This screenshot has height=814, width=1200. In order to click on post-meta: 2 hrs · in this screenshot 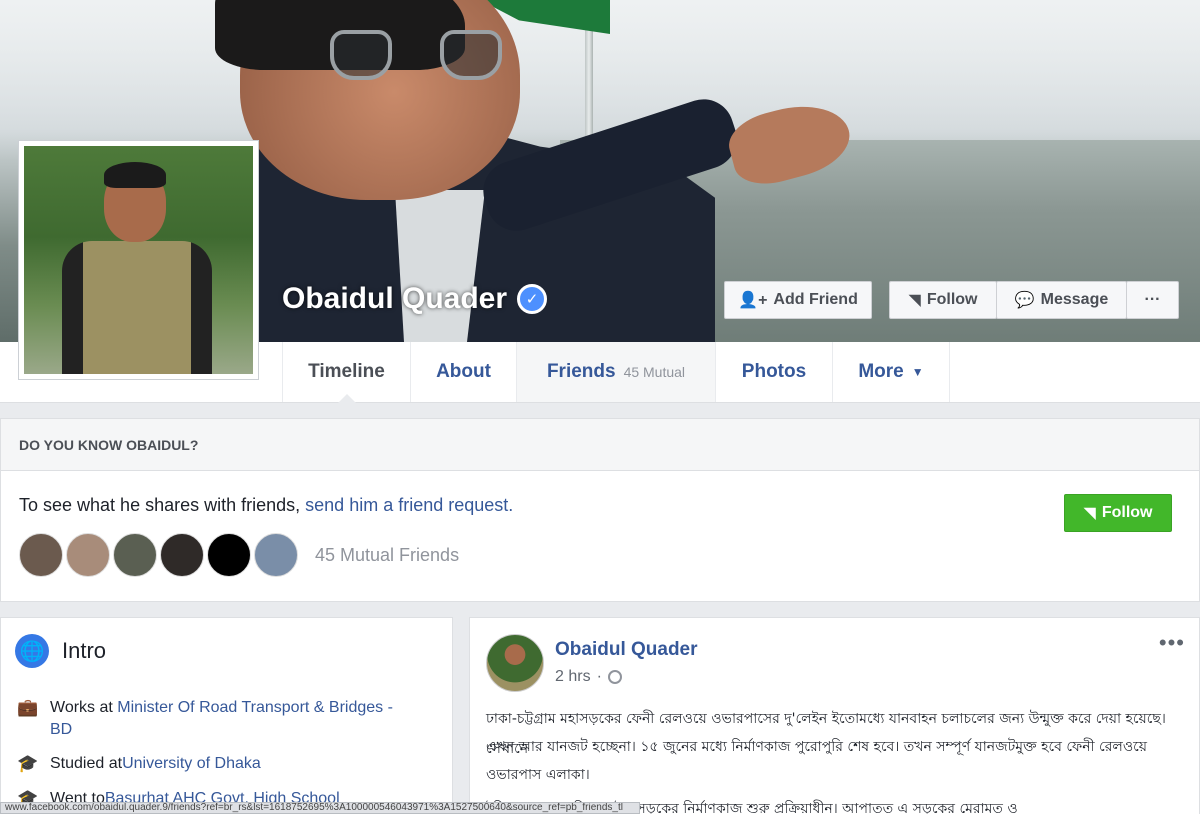, I will do `click(588, 677)`.